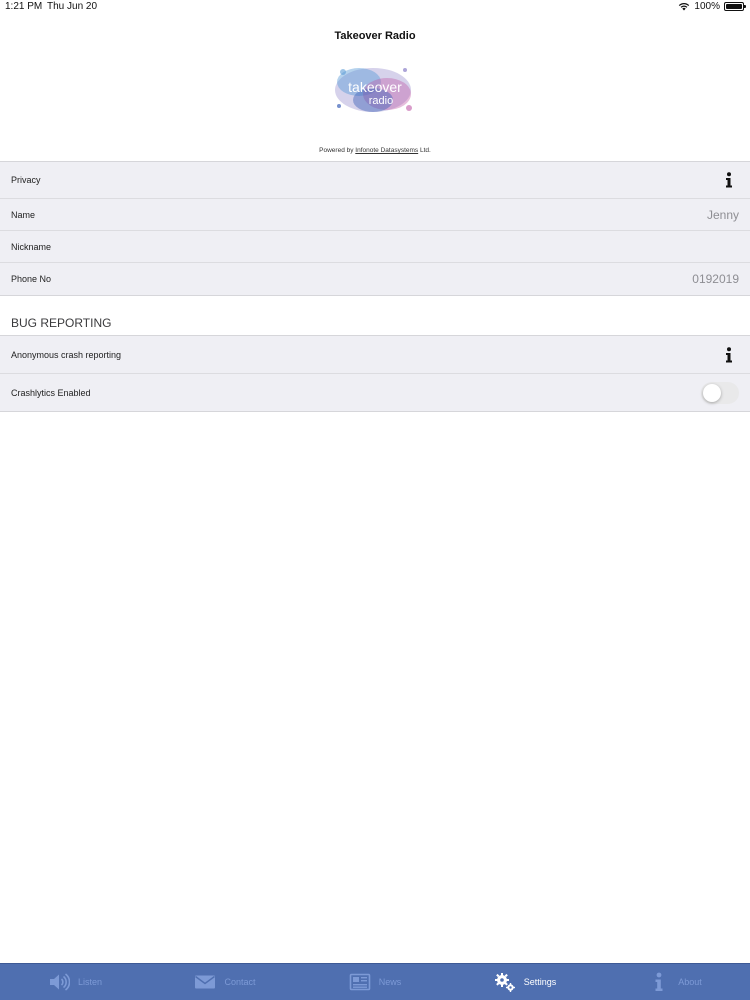 The height and width of the screenshot is (1000, 750). Describe the element at coordinates (729, 180) in the screenshot. I see `privacy-info-icon` at that location.